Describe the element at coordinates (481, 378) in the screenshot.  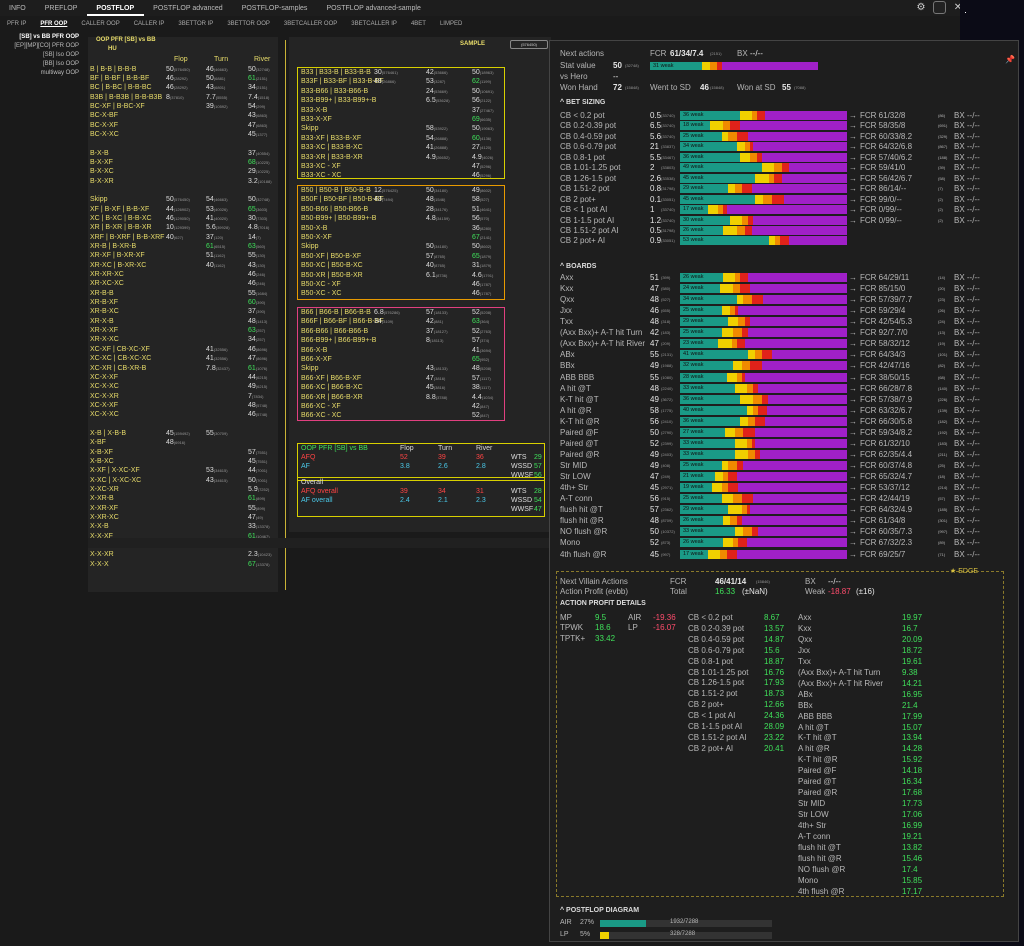
I see `stat-cell: 57(1117)` at that location.